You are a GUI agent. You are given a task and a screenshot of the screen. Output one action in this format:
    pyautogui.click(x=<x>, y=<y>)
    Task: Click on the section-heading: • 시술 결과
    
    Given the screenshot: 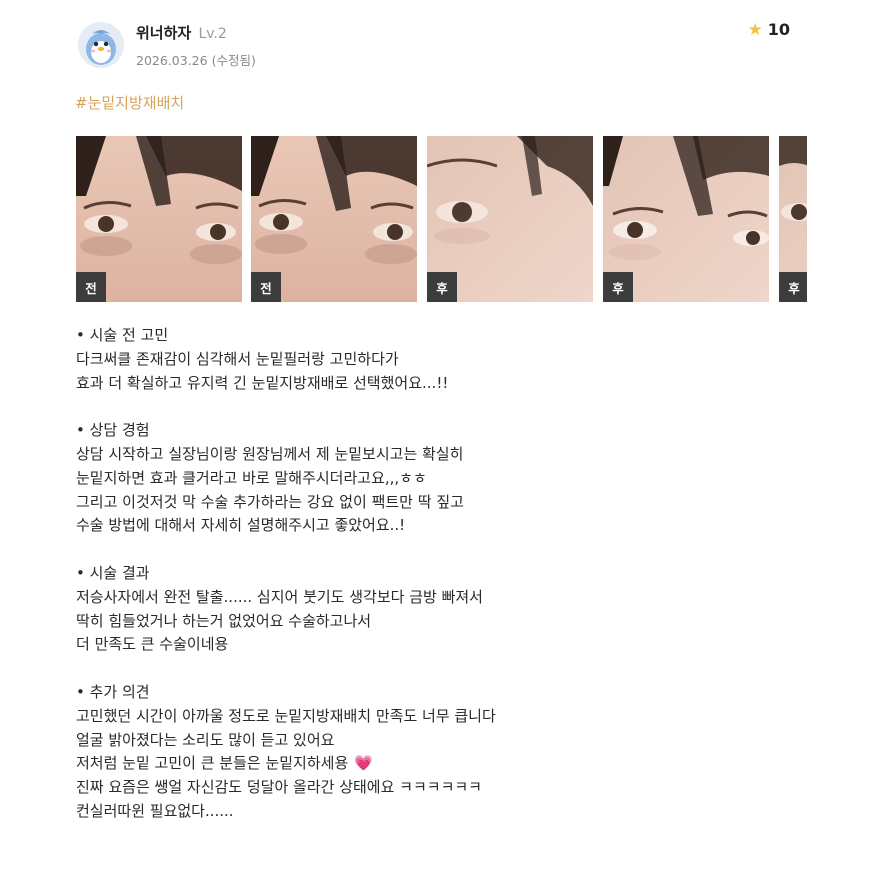 What is the action you would take?
    pyautogui.click(x=113, y=572)
    